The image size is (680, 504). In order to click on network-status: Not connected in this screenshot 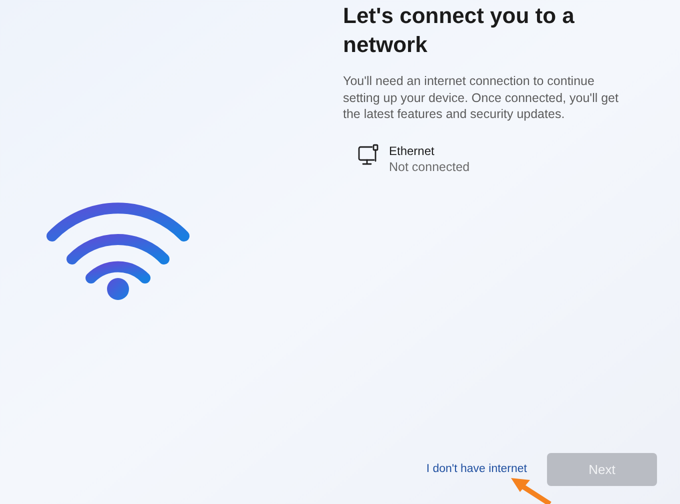, I will do `click(429, 166)`.